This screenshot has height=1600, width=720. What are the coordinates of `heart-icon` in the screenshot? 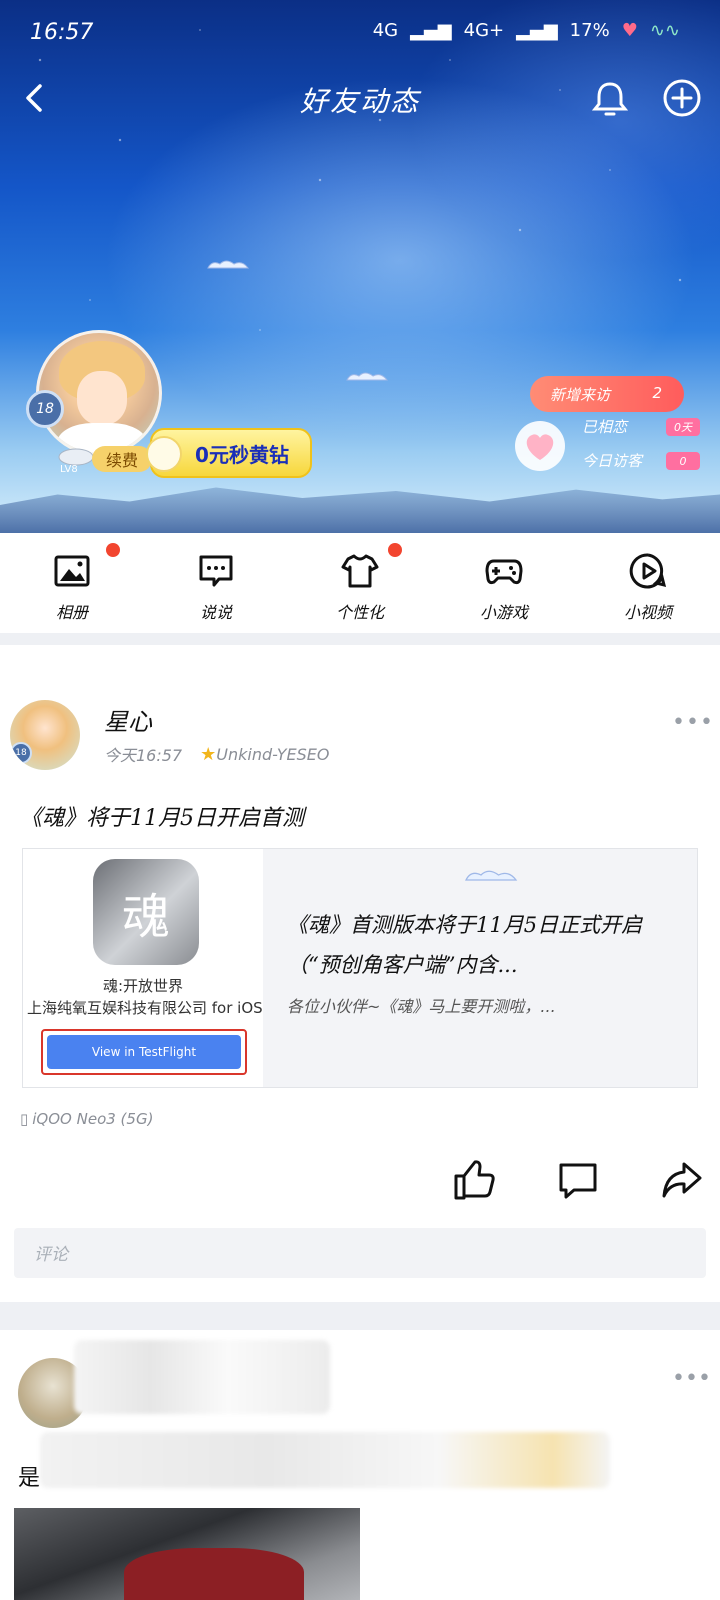 It's located at (540, 446).